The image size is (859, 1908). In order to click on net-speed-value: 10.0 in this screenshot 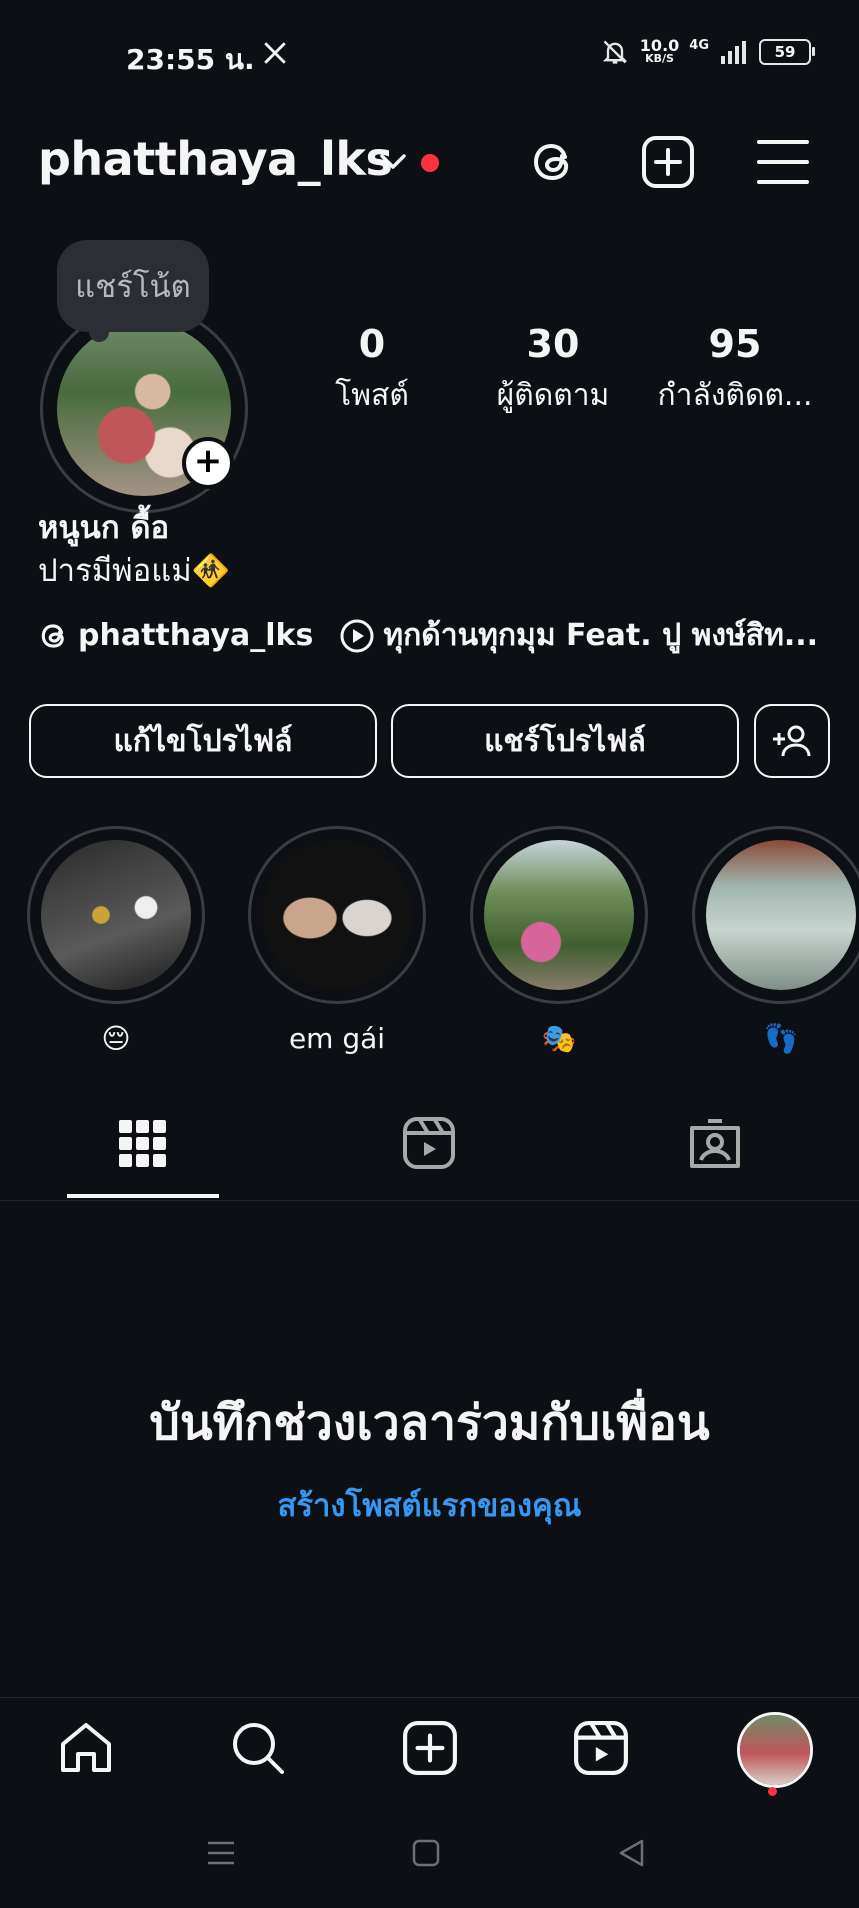, I will do `click(659, 45)`.